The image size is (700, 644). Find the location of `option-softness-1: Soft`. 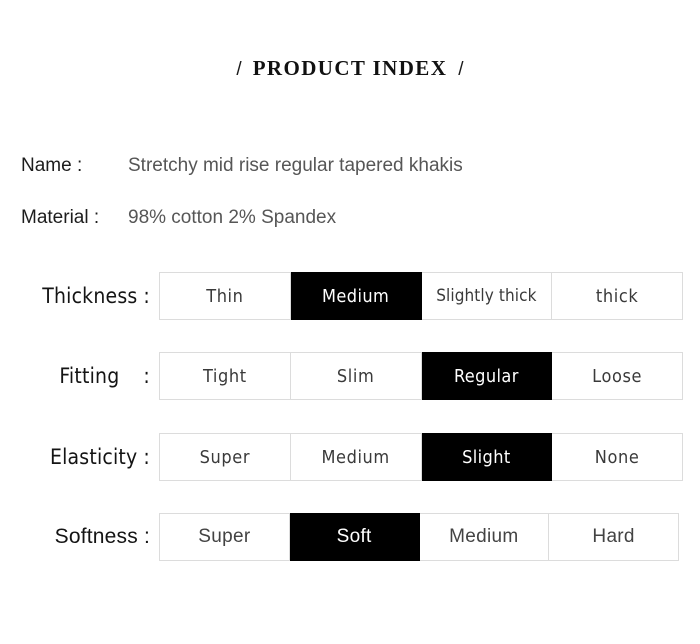

option-softness-1: Soft is located at coordinates (354, 537).